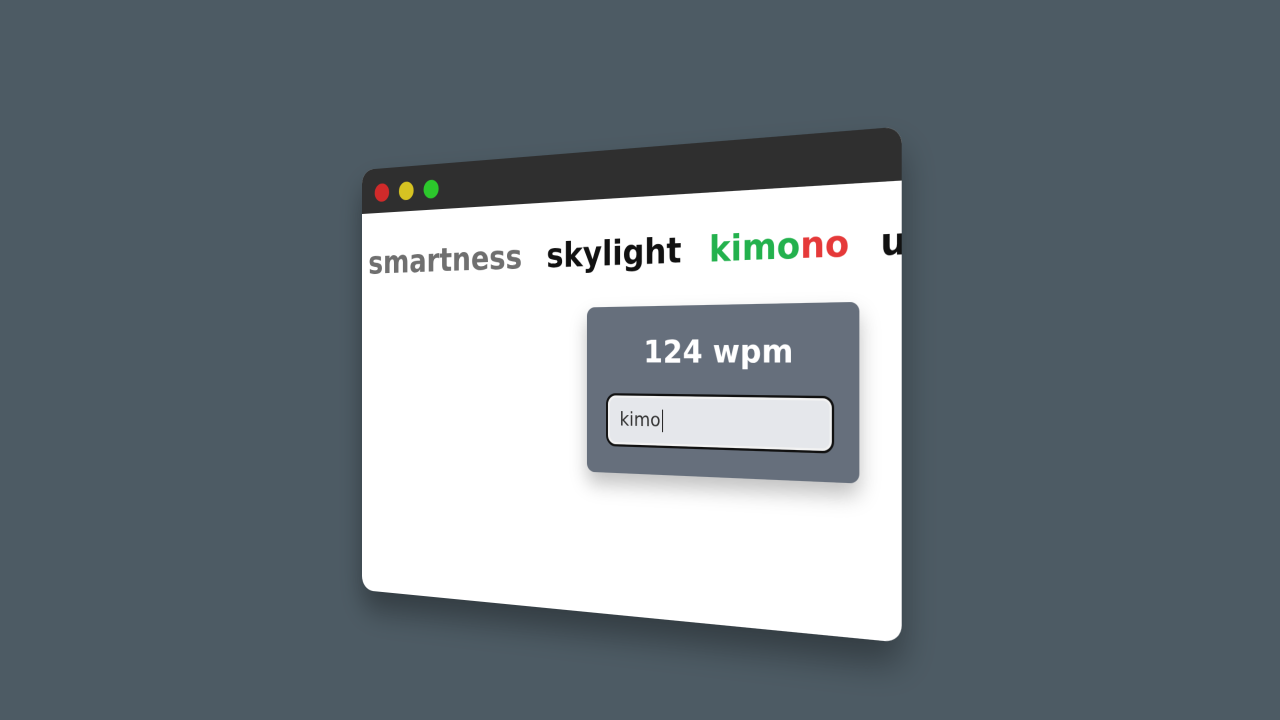 Image resolution: width=1280 pixels, height=720 pixels. Describe the element at coordinates (825, 245) in the screenshot. I see `current-word-remaining: no` at that location.